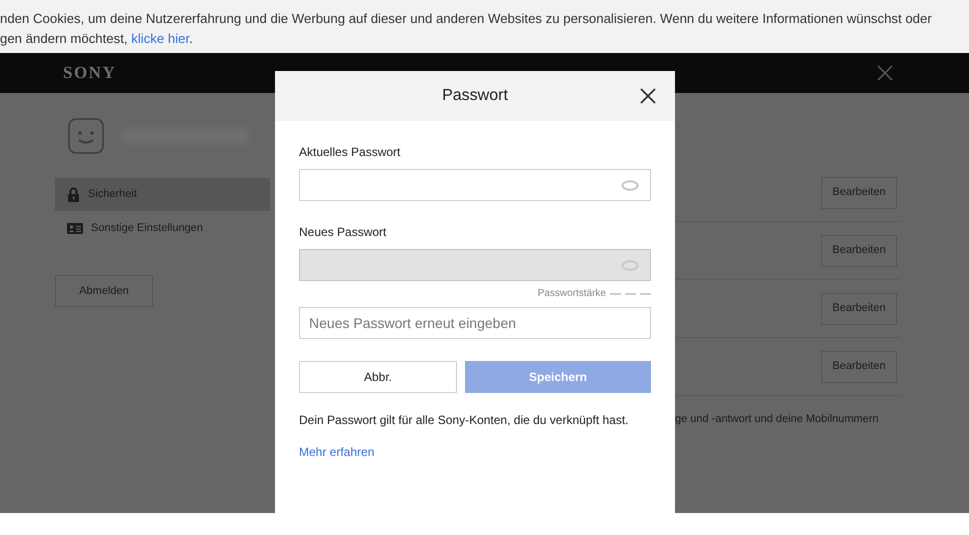  Describe the element at coordinates (89, 73) in the screenshot. I see `logo: SONY` at that location.